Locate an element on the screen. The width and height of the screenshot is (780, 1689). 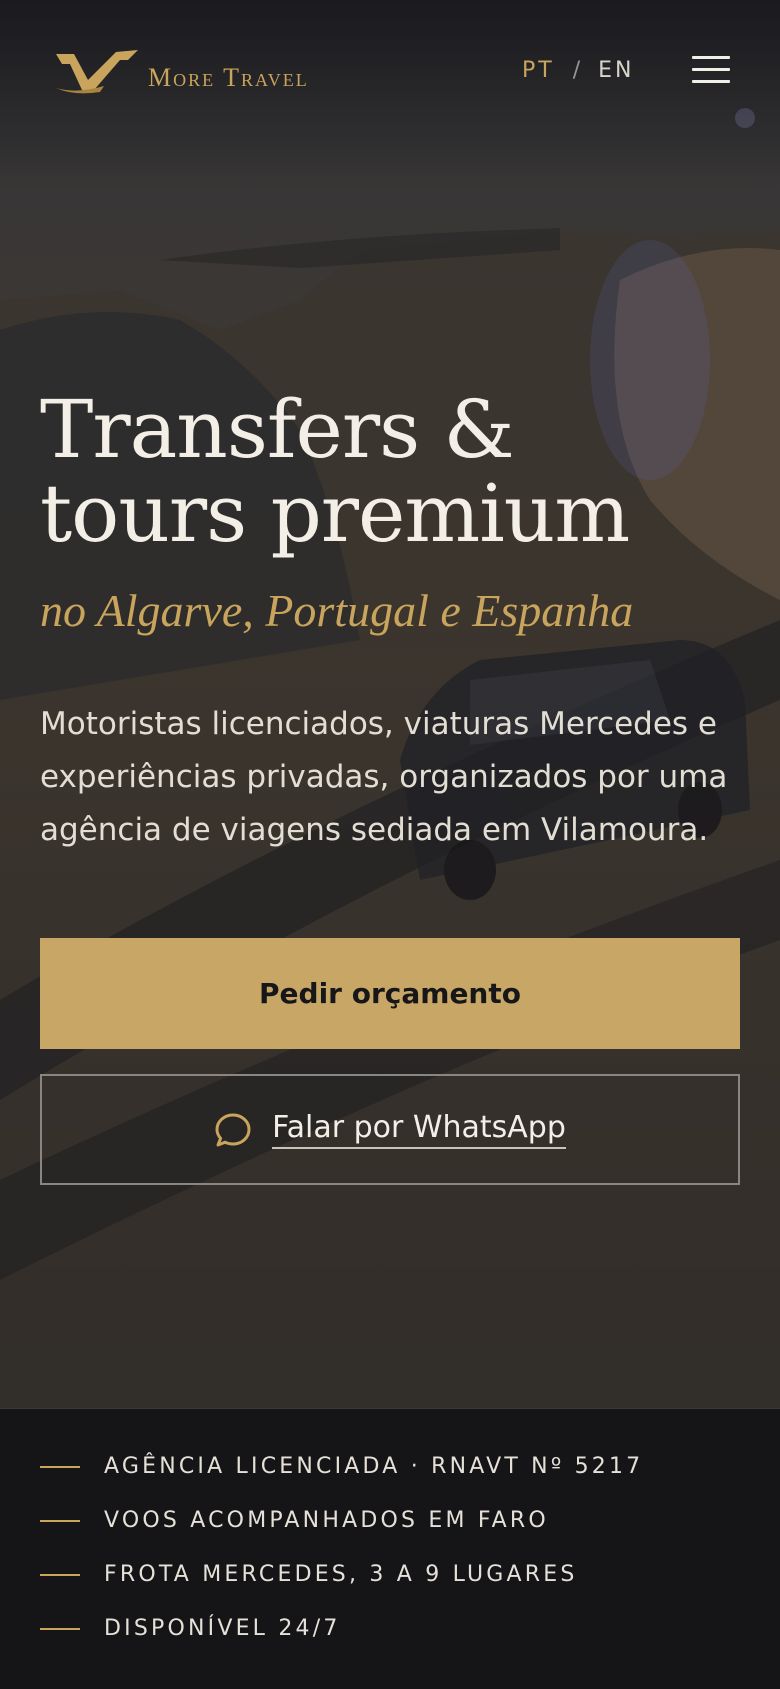
hero-title-line-2: tours premium is located at coordinates (335, 513).